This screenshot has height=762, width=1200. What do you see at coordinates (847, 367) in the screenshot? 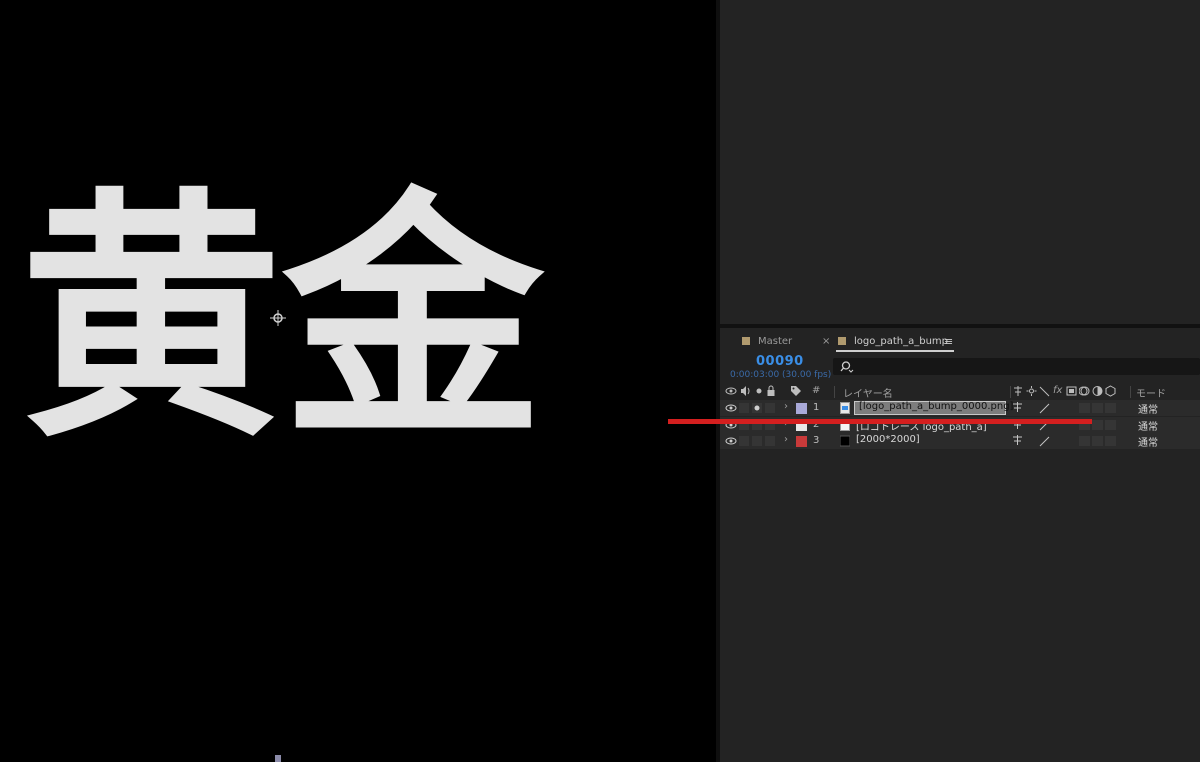
I see `search-icon` at bounding box center [847, 367].